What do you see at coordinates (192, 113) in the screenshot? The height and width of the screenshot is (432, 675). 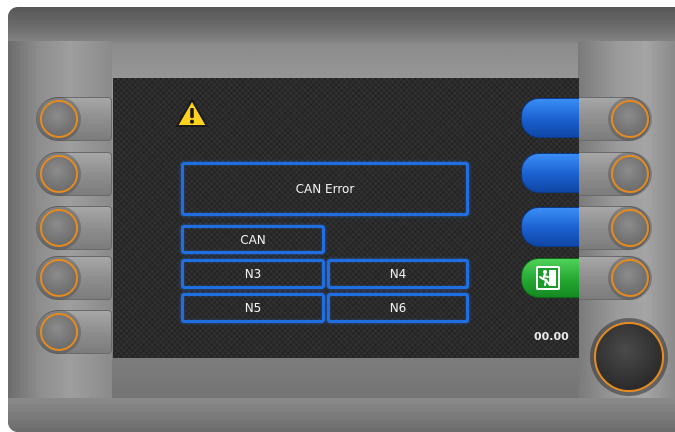 I see `warning-triangle-icon` at bounding box center [192, 113].